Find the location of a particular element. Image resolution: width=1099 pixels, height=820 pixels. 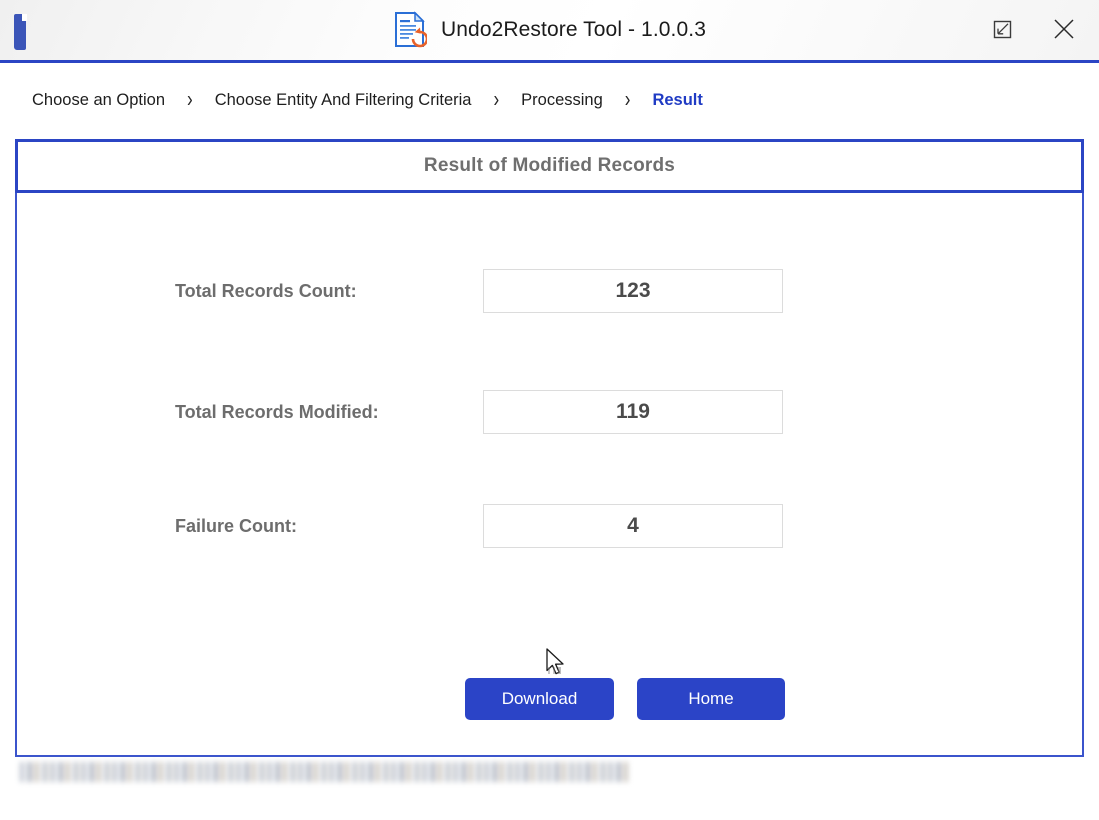

failure-count-label: Failure Count: is located at coordinates (236, 525).